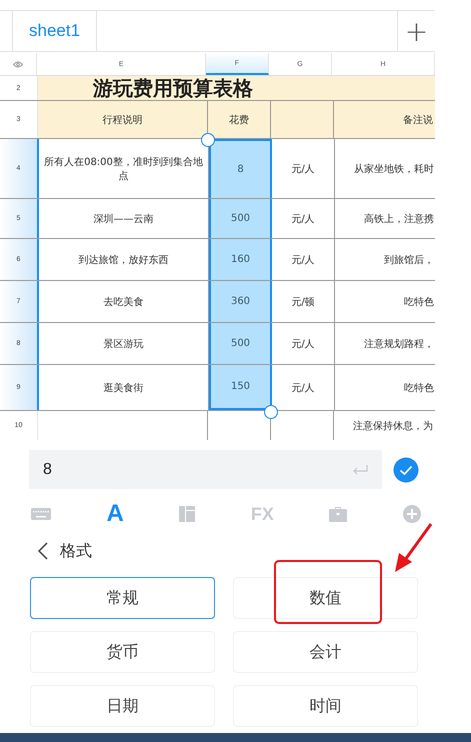 This screenshot has height=742, width=471. Describe the element at coordinates (122, 706) in the screenshot. I see `format-option: 日期` at that location.